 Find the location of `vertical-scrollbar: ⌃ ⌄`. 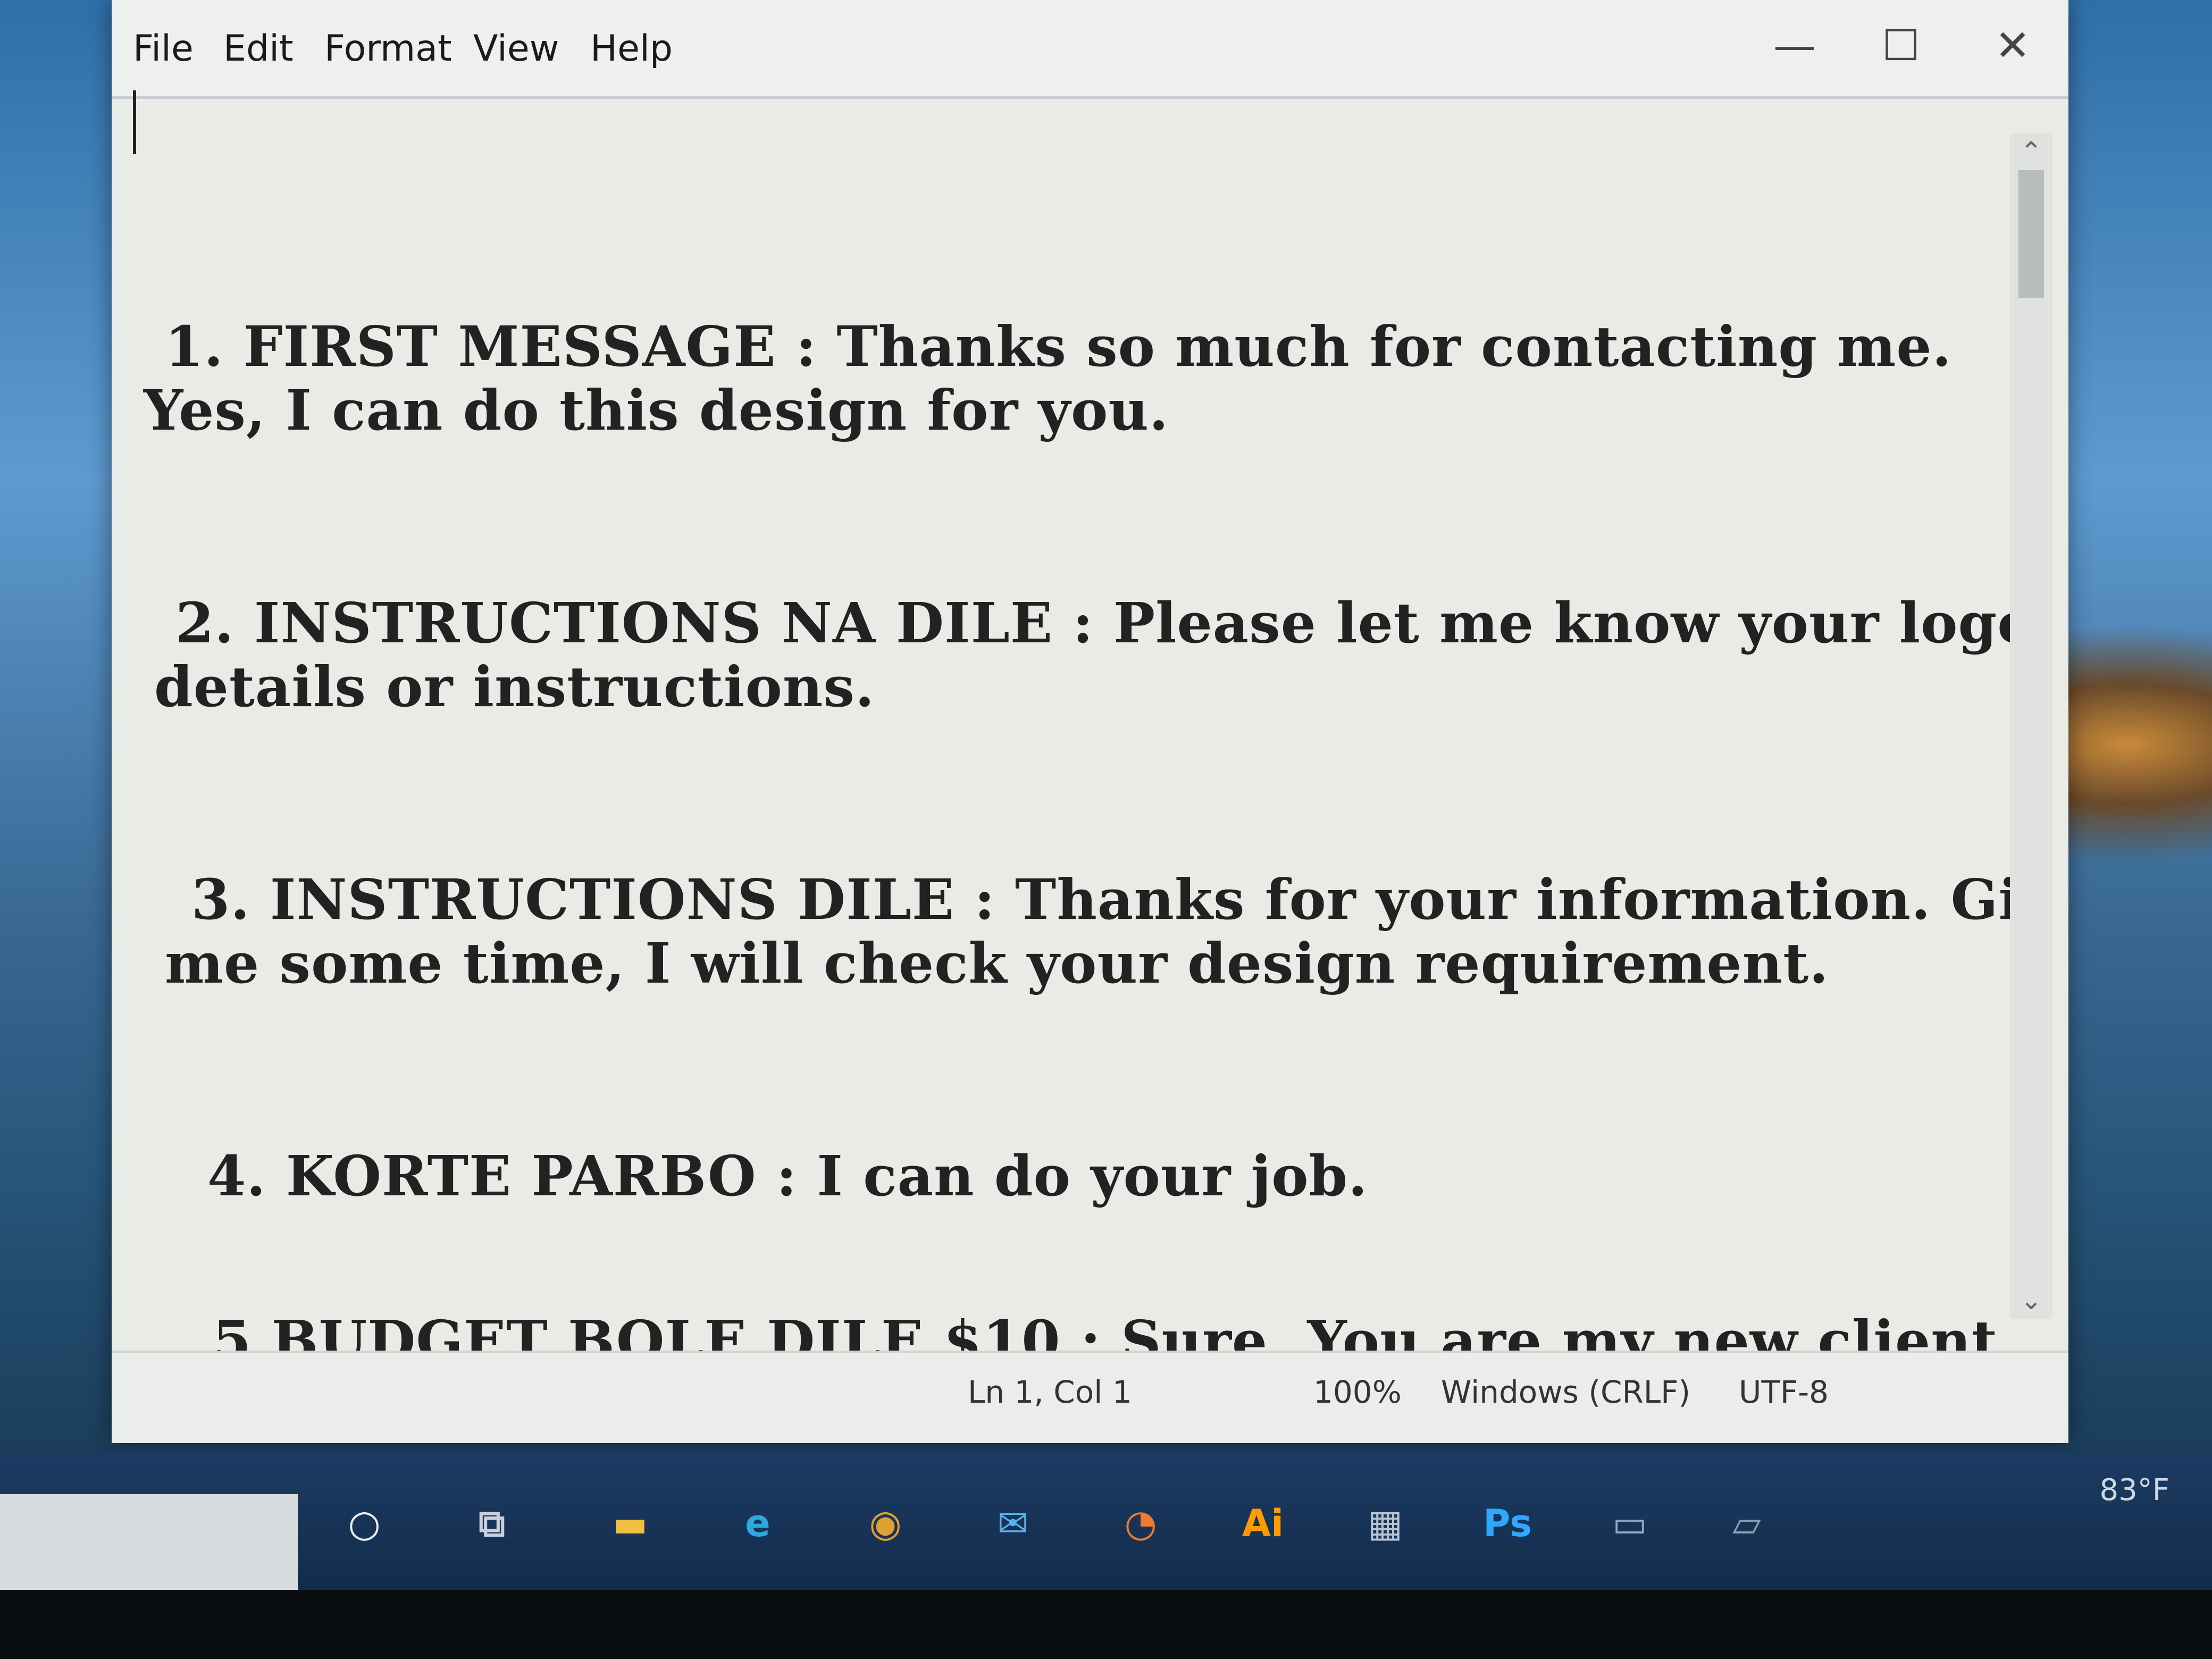

vertical-scrollbar: ⌃ ⌄ is located at coordinates (2031, 726).